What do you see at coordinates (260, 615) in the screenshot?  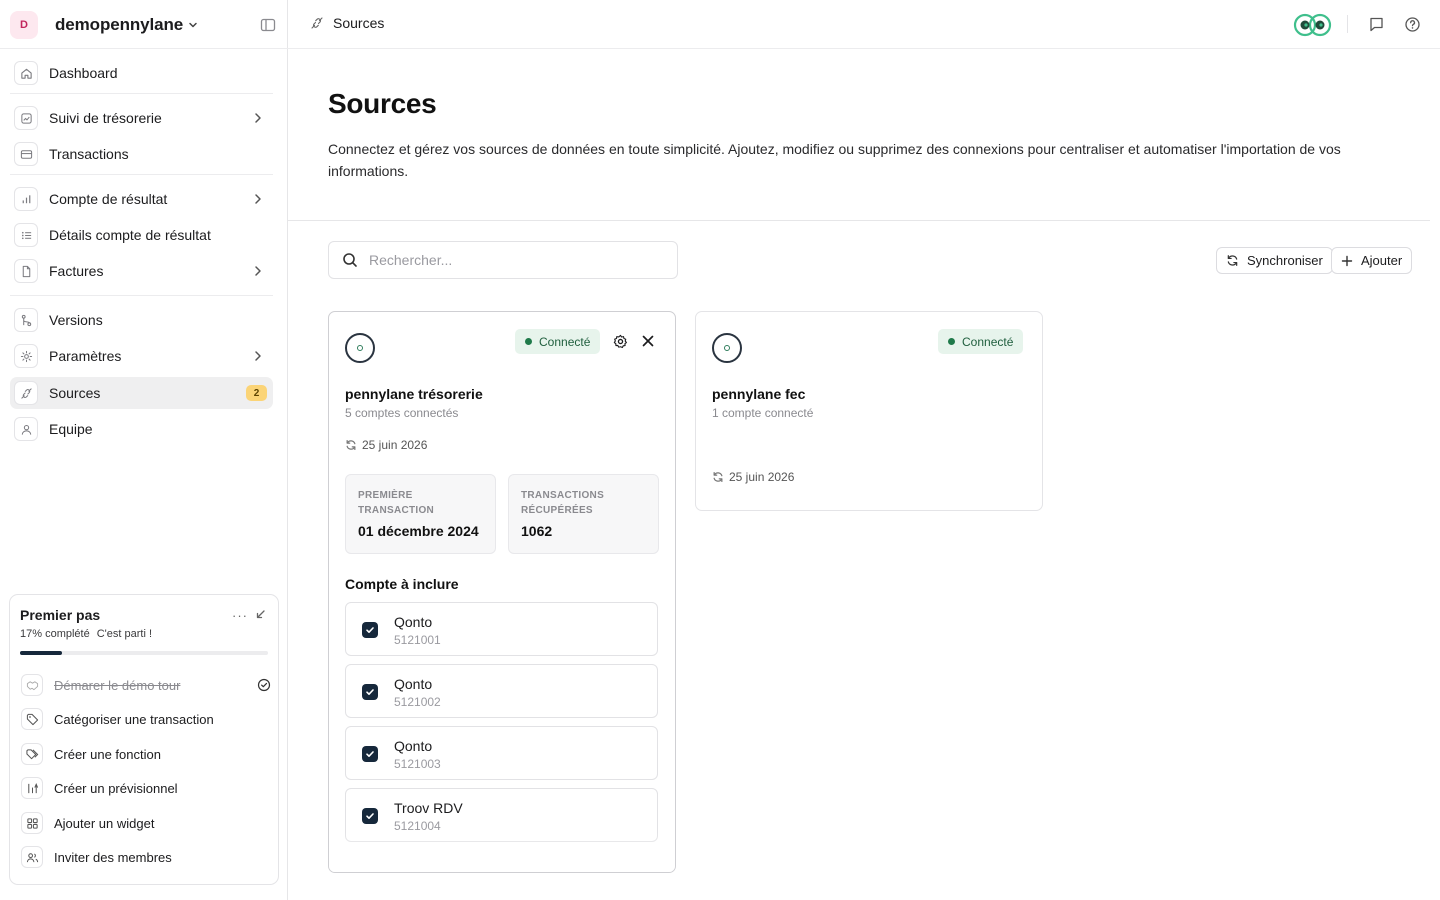 I see `minimize-icon` at bounding box center [260, 615].